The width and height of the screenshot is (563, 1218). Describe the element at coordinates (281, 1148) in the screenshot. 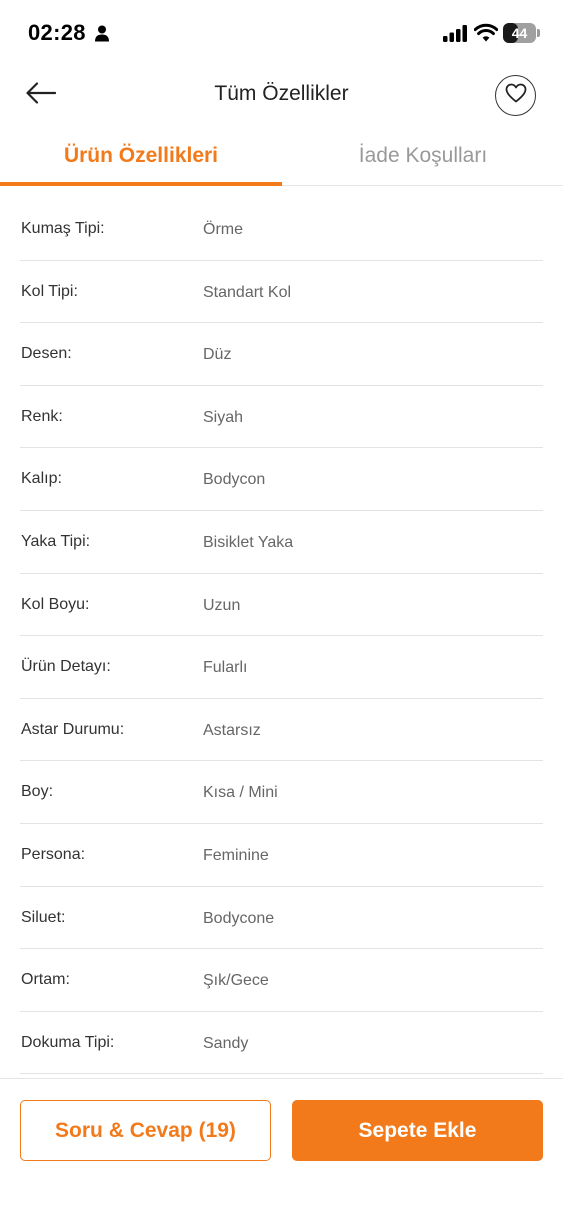

I see `bottom-action-bar: Soru & Cevap (19) Sepete Ekle` at that location.